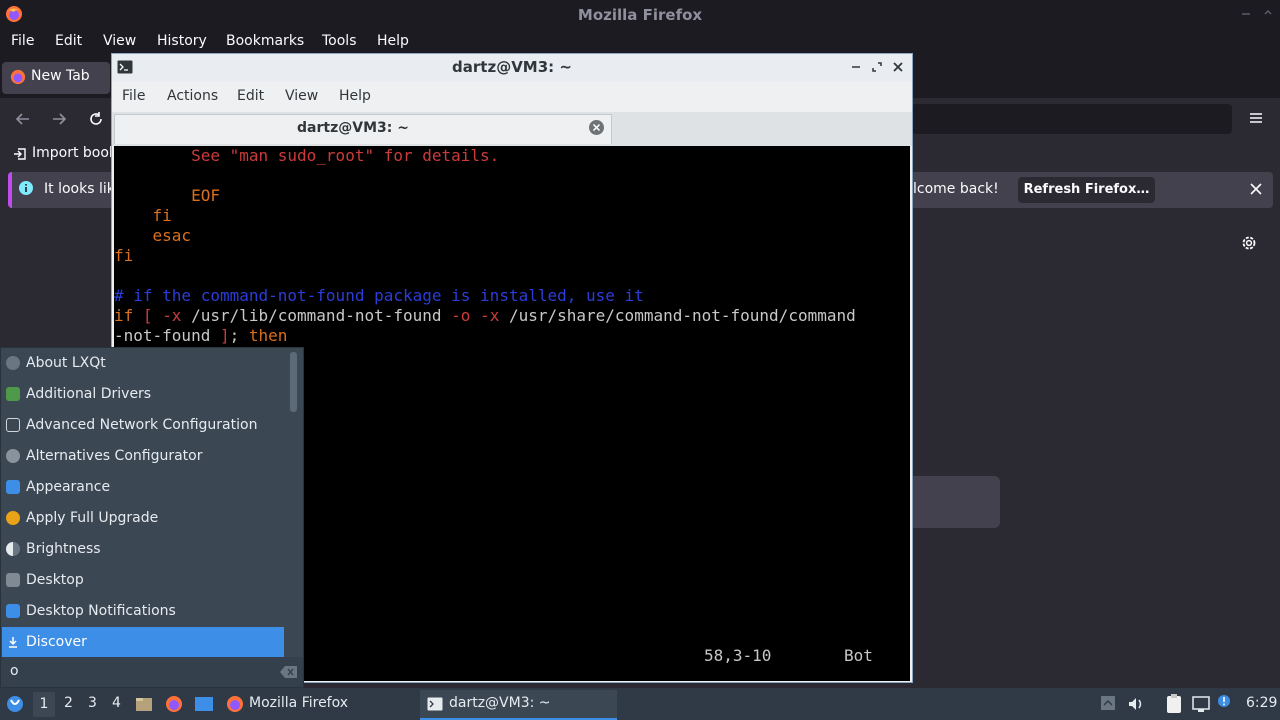  Describe the element at coordinates (143, 487) in the screenshot. I see `menu-item-appearance: Appearance` at that location.